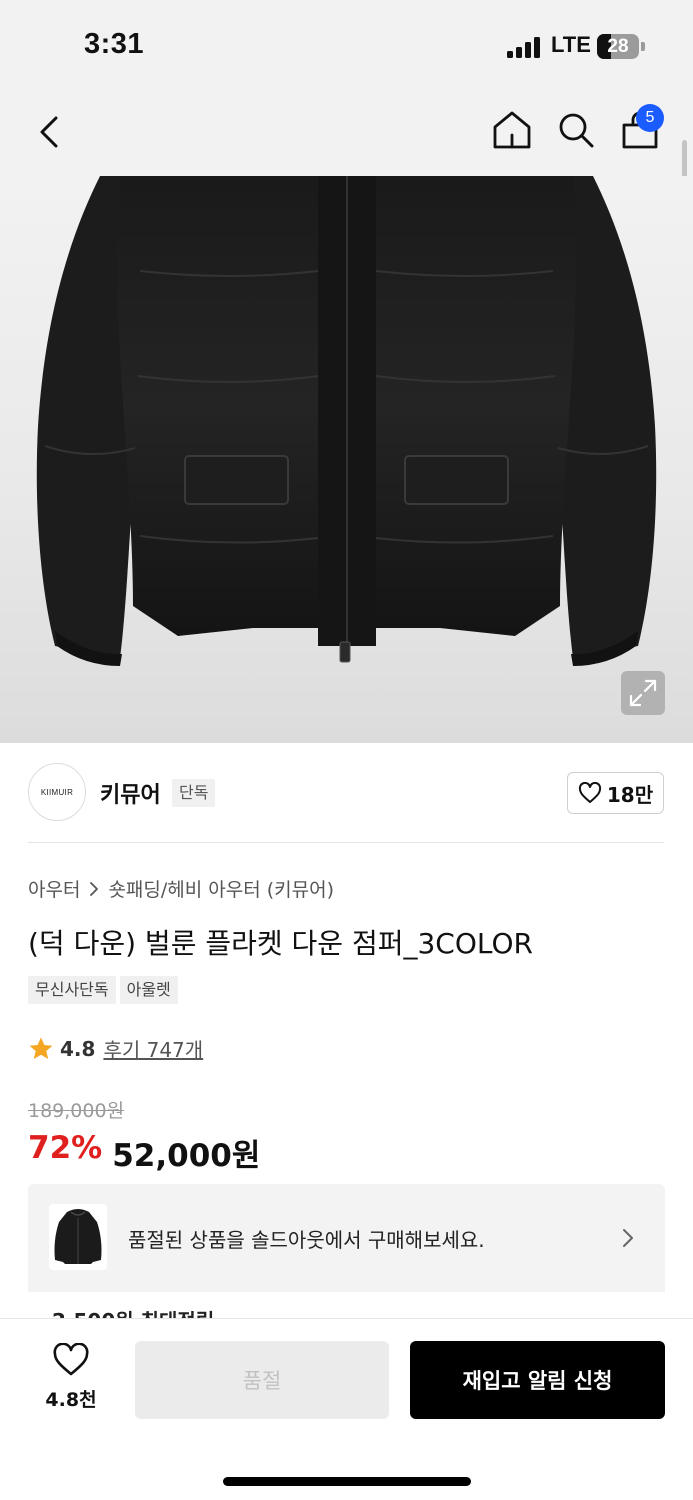 The width and height of the screenshot is (693, 1500). I want to click on nav-bar, so click(346, 133).